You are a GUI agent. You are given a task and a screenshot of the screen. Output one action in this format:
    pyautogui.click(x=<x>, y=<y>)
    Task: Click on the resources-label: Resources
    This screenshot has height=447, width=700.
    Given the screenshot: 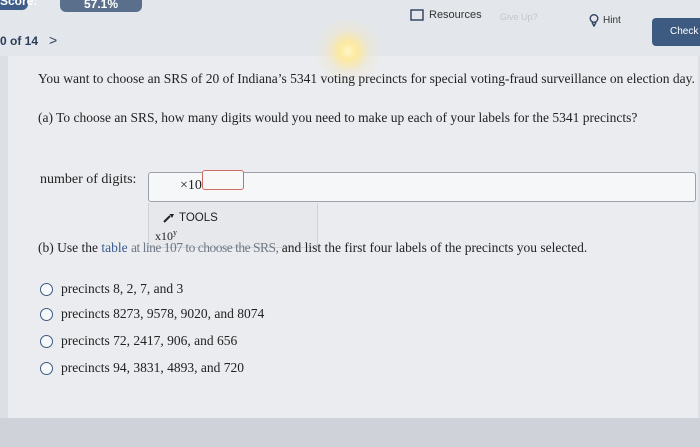 What is the action you would take?
    pyautogui.click(x=455, y=14)
    